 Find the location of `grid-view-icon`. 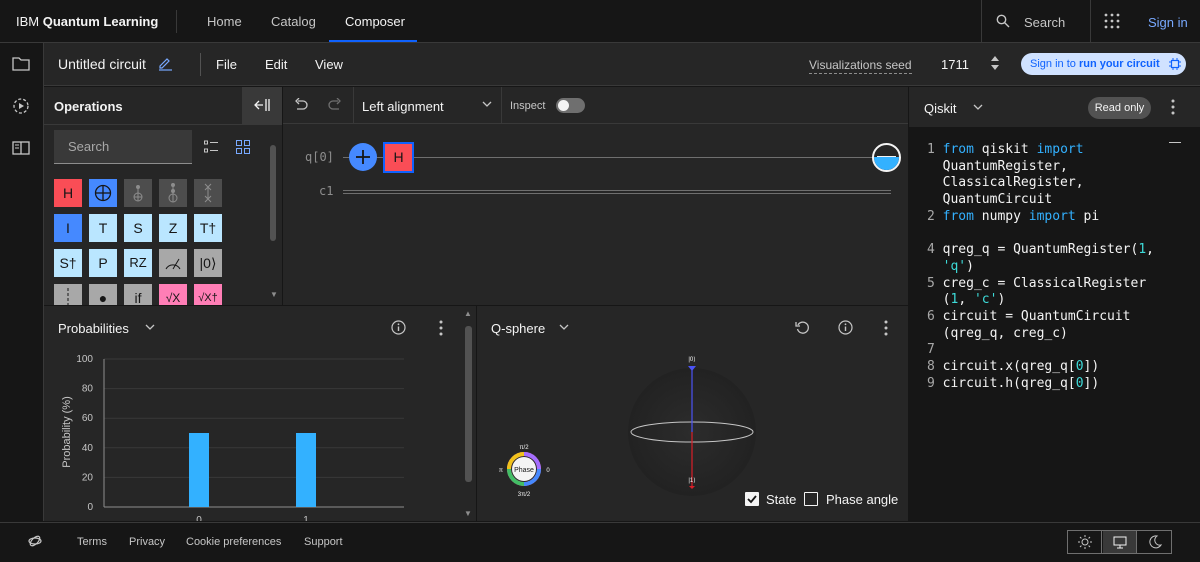

grid-view-icon is located at coordinates (243, 147).